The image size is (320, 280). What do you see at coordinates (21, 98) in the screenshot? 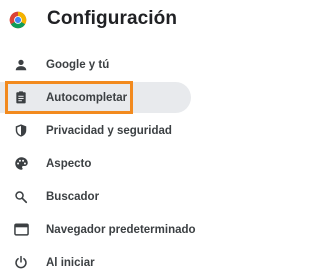
I see `clipboard-icon` at bounding box center [21, 98].